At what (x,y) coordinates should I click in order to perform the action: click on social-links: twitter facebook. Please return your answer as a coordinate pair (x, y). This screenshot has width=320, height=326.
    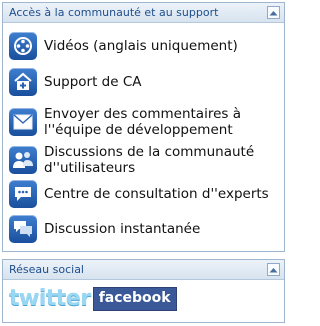
    Looking at the image, I should click on (93, 299).